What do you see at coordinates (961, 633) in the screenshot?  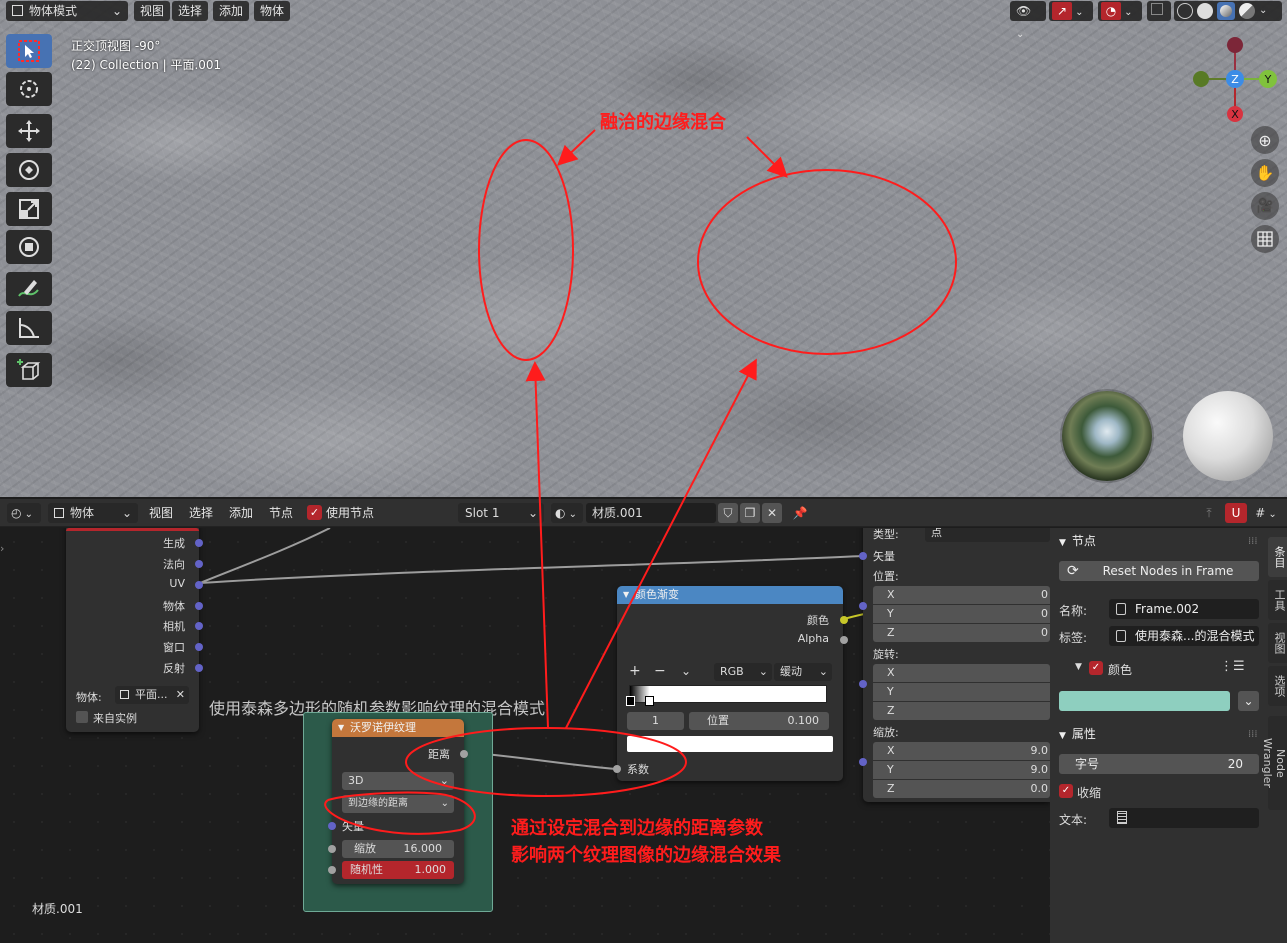 I see `location-z-field: Z0` at bounding box center [961, 633].